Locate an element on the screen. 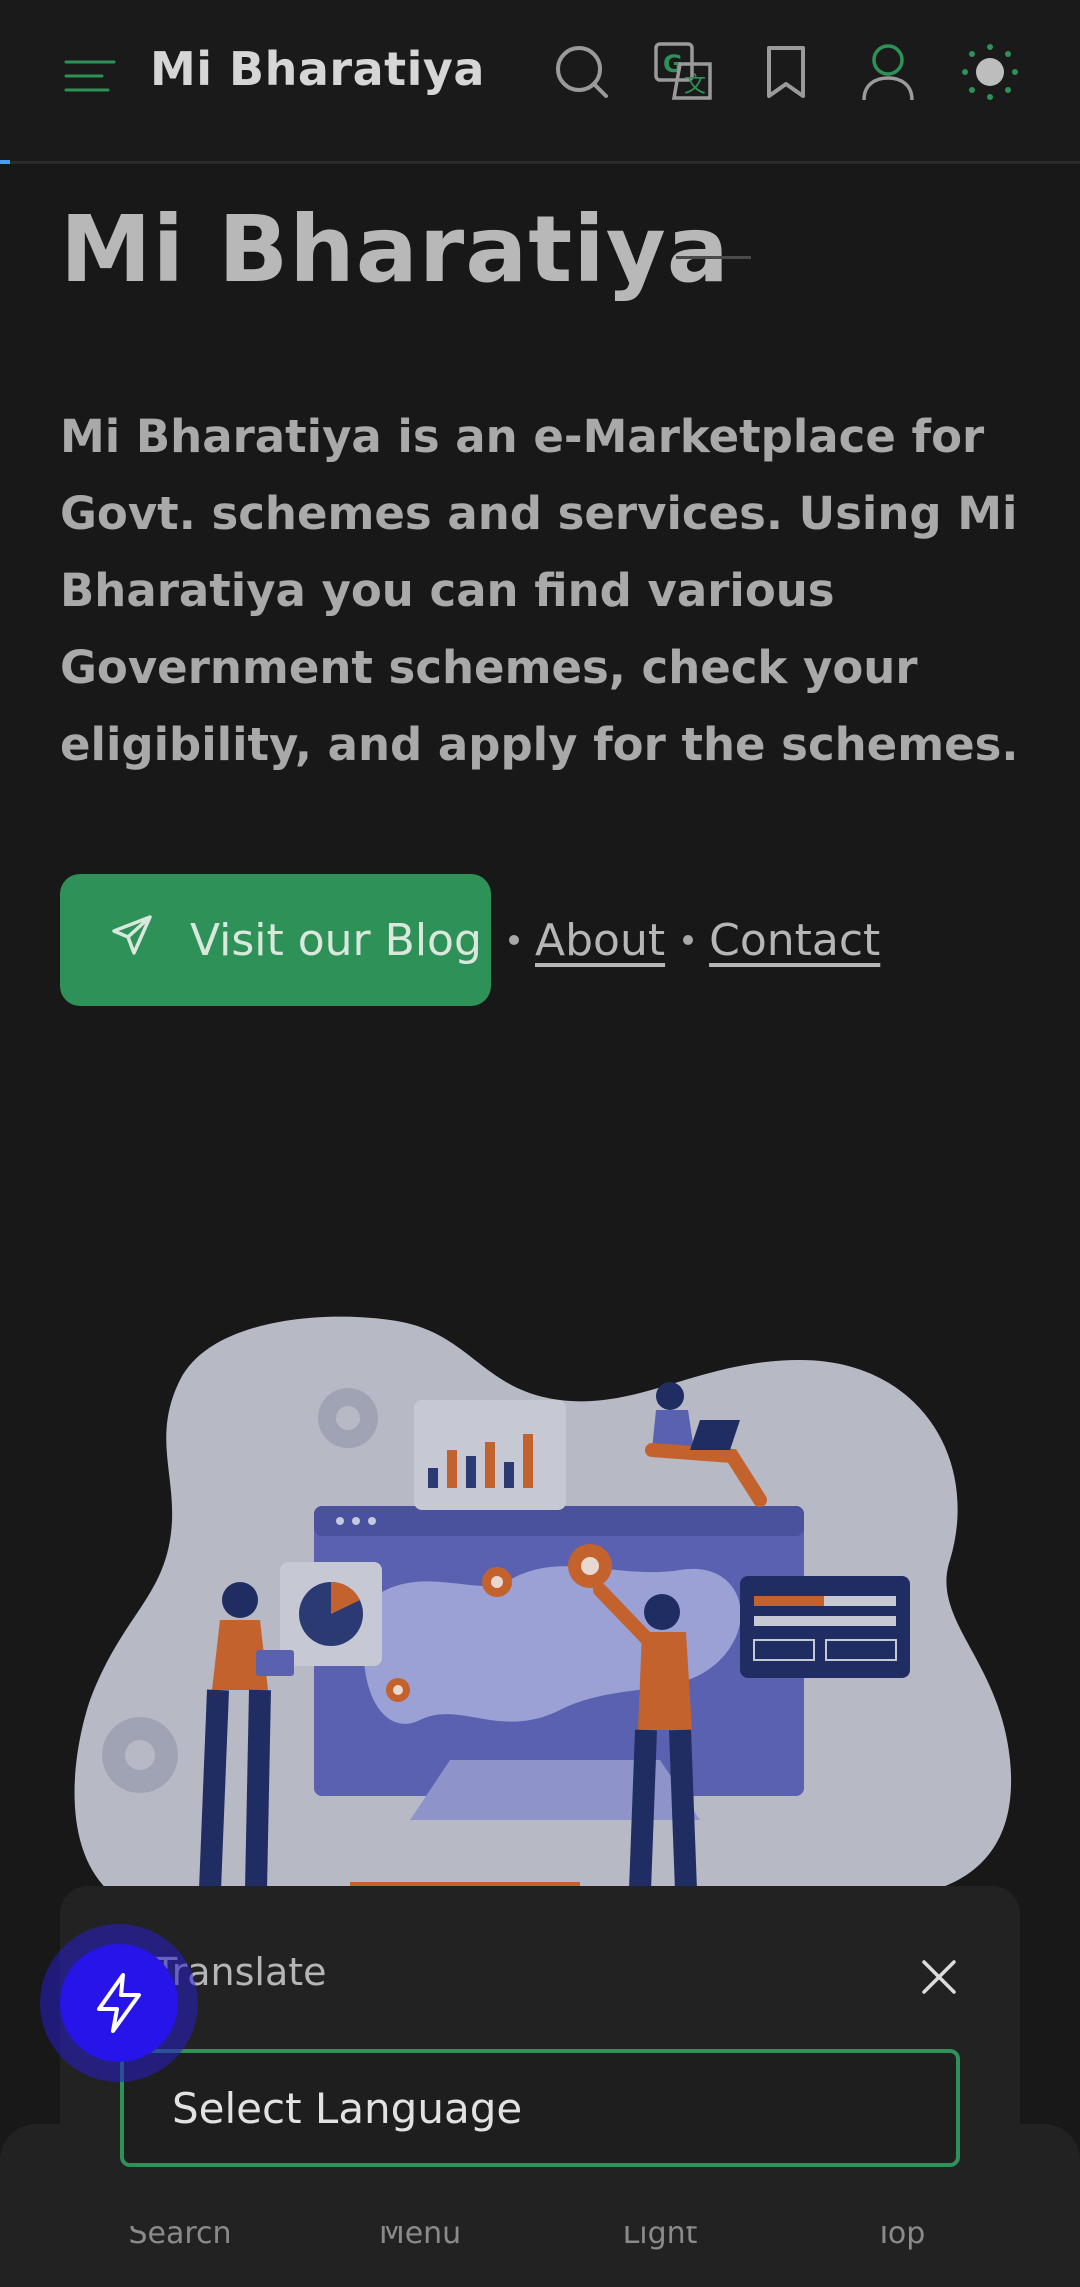 The image size is (1080, 2287). top-app-bar: Mi Bharatiya G 文 is located at coordinates (540, 82).